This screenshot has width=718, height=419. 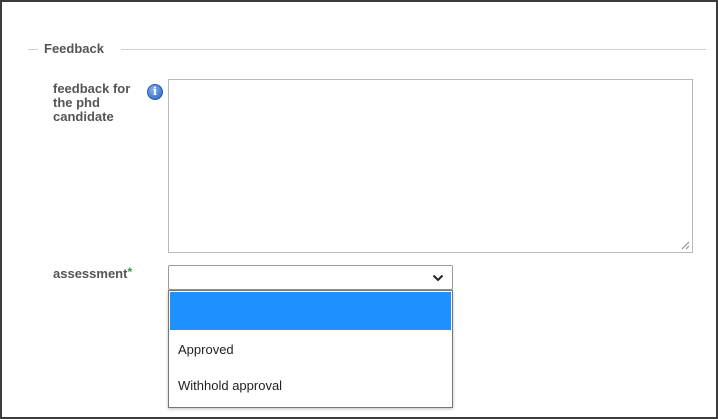 What do you see at coordinates (74, 48) in the screenshot?
I see `fieldset-legend: Feedback` at bounding box center [74, 48].